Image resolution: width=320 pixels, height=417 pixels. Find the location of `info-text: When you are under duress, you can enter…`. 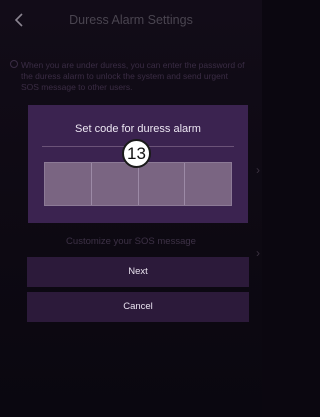

info-text: When you are under duress, you can enter… is located at coordinates (133, 76).